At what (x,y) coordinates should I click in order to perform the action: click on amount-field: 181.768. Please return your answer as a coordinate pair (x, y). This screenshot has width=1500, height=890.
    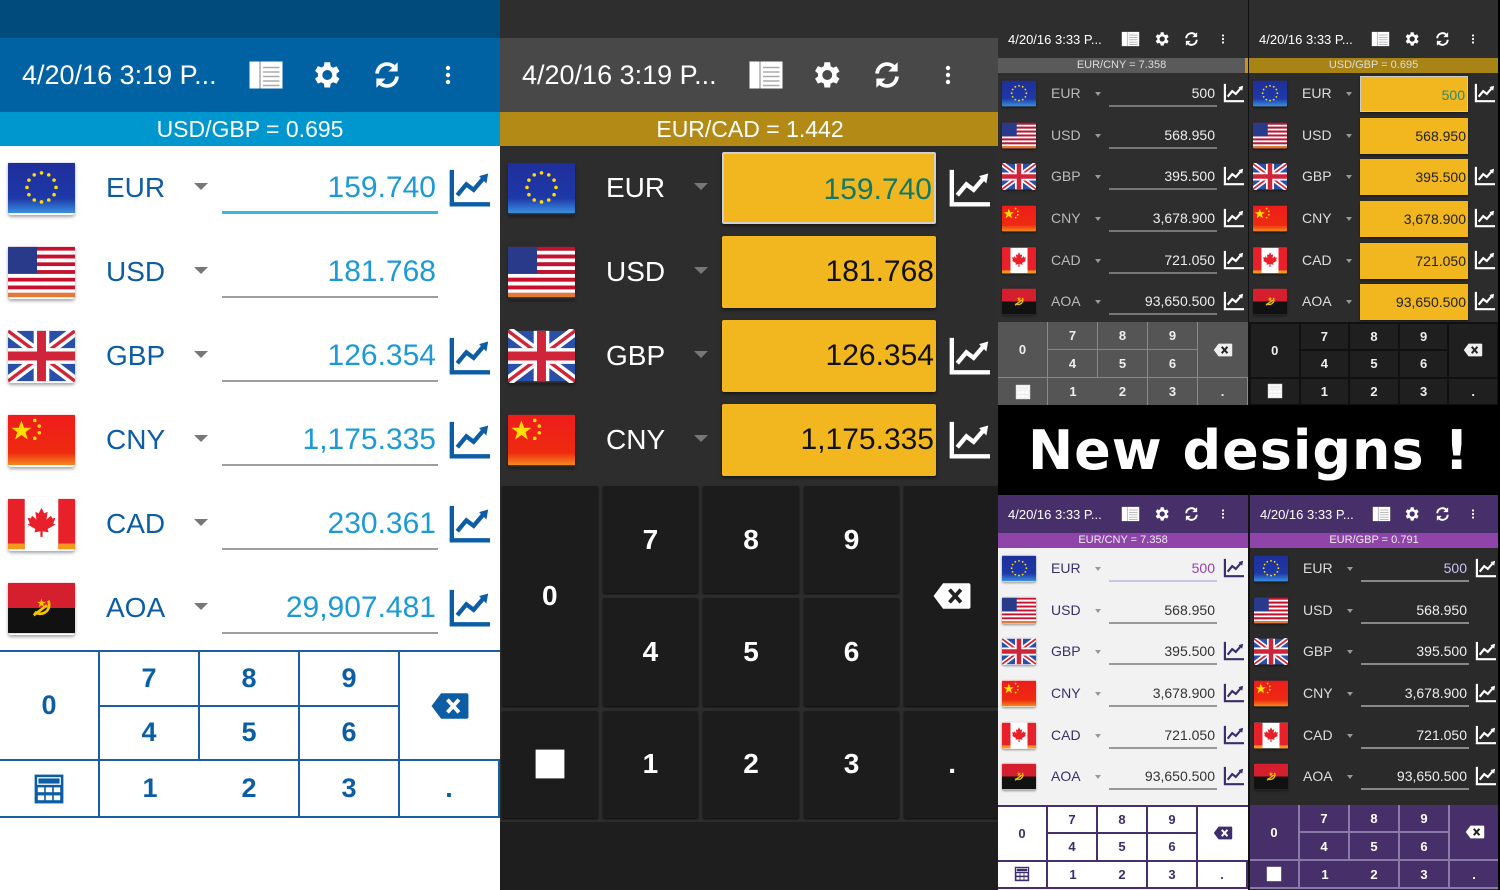
    Looking at the image, I should click on (330, 272).